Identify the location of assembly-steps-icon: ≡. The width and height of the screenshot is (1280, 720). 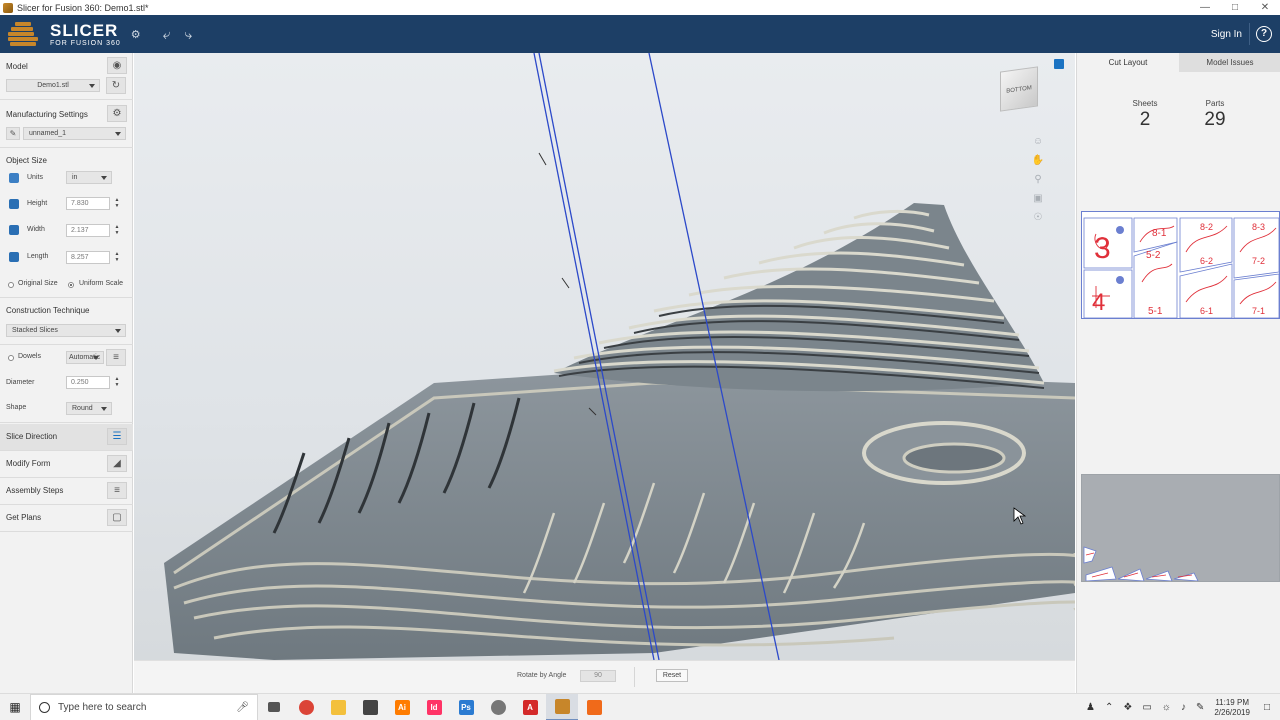
(117, 490).